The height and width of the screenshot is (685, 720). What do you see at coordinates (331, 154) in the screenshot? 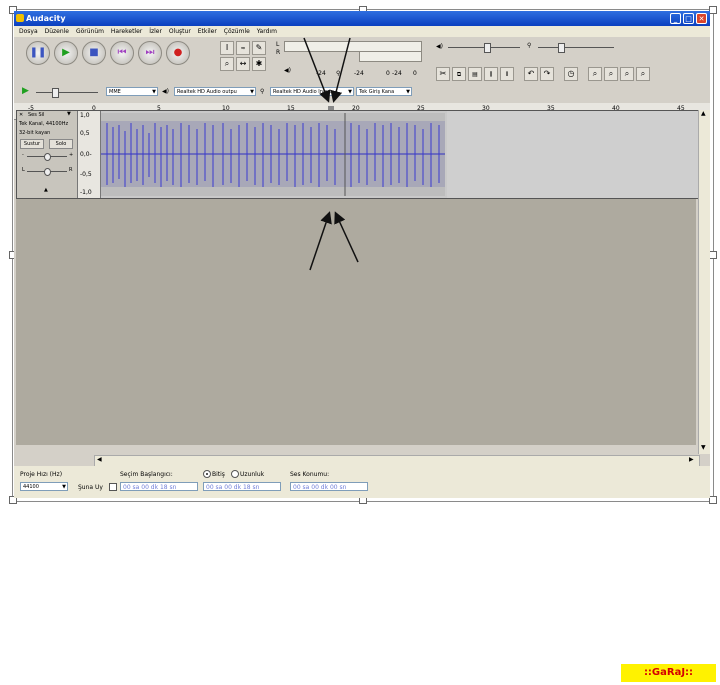
I see `annotation-arrows` at bounding box center [331, 154].